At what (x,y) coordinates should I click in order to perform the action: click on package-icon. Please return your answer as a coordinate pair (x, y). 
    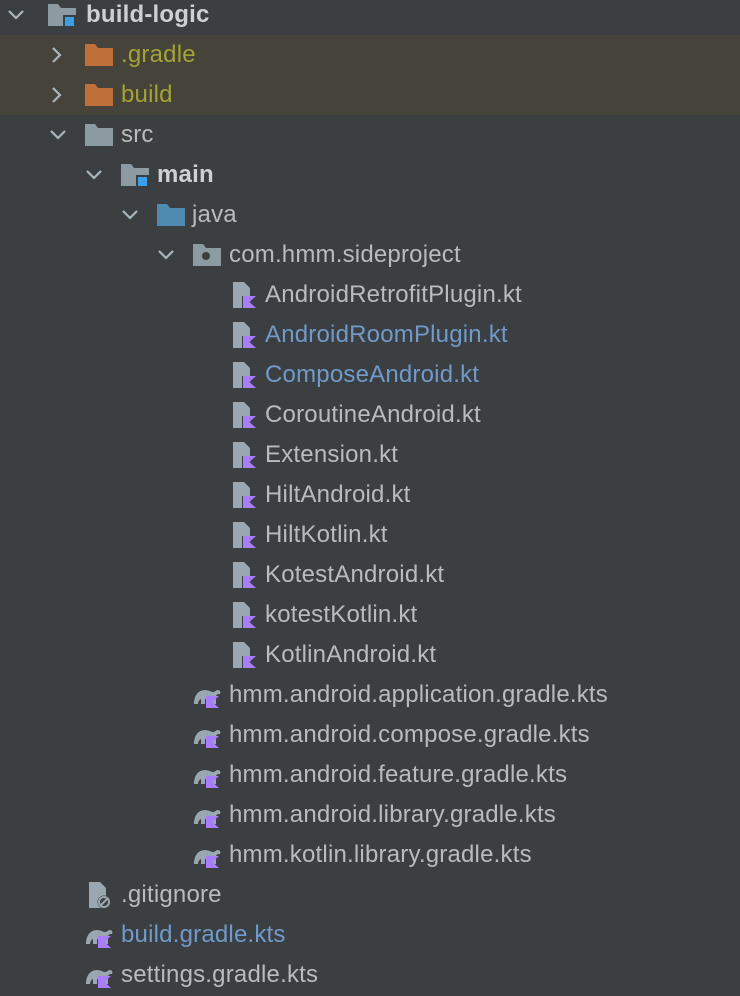
    Looking at the image, I should click on (207, 255).